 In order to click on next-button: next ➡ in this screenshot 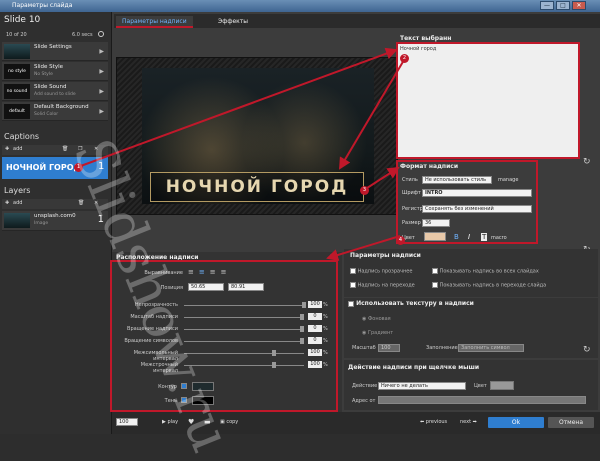, I will do `click(468, 422)`.